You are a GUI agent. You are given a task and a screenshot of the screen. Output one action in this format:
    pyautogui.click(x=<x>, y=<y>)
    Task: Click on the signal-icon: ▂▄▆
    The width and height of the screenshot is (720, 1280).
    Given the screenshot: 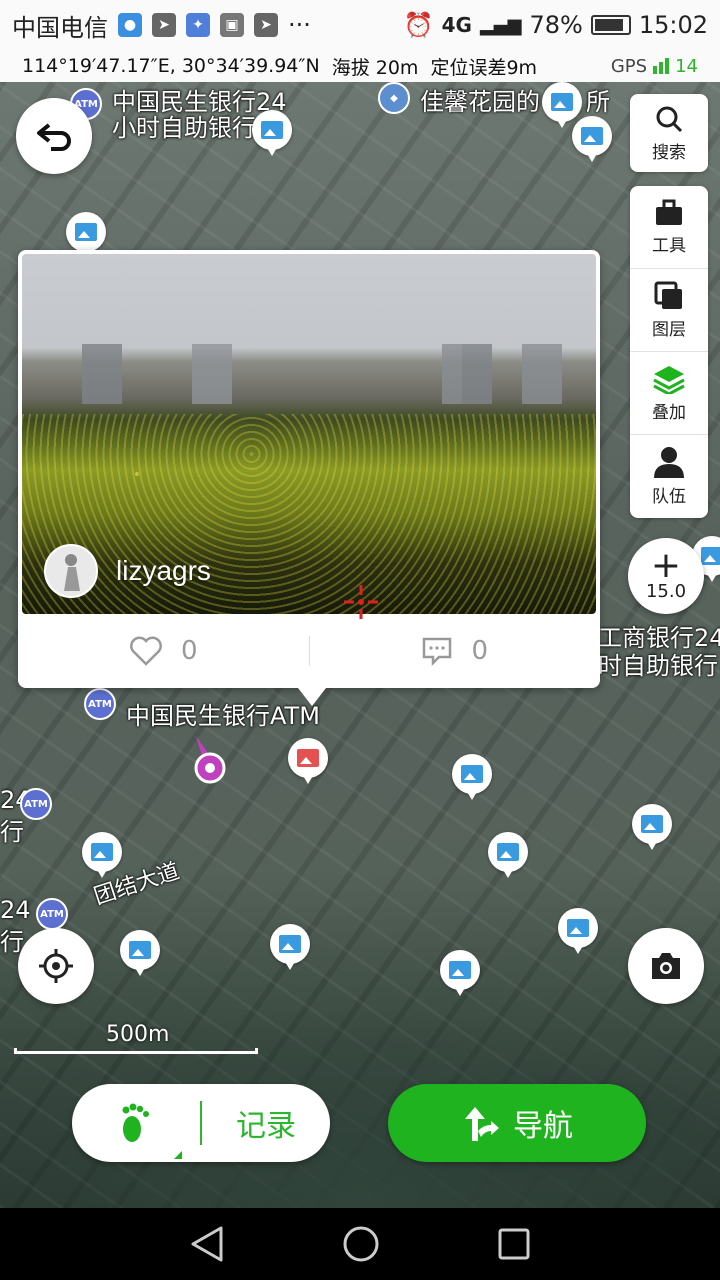 What is the action you would take?
    pyautogui.click(x=500, y=25)
    